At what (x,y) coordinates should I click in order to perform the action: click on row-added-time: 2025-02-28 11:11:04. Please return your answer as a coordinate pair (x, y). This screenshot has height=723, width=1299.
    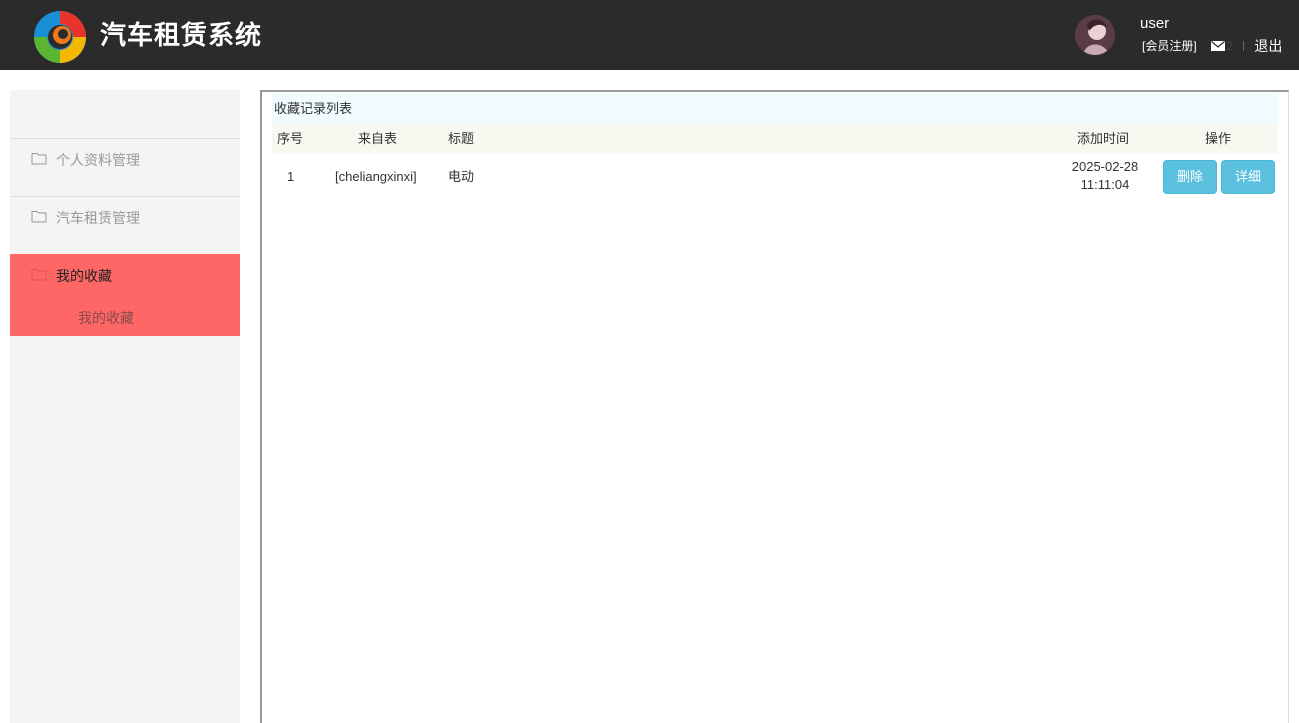
    Looking at the image, I should click on (1105, 176).